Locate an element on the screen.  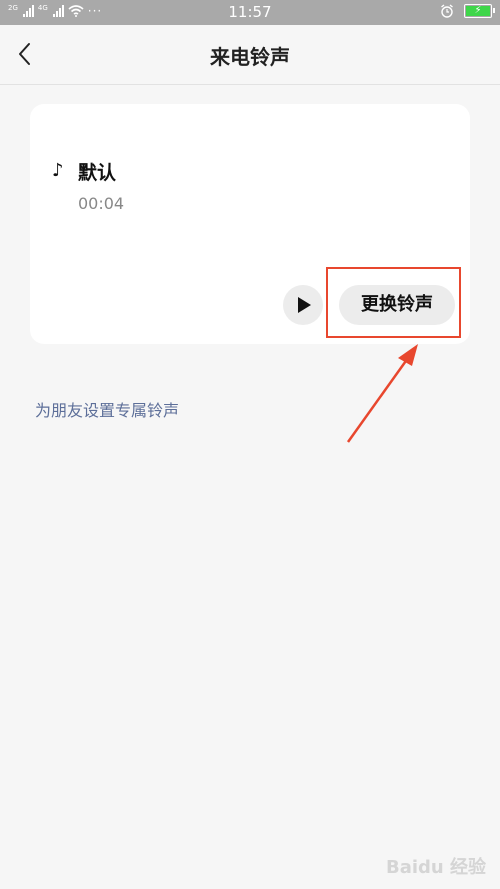
watermark: Baidu 经验 is located at coordinates (435, 867).